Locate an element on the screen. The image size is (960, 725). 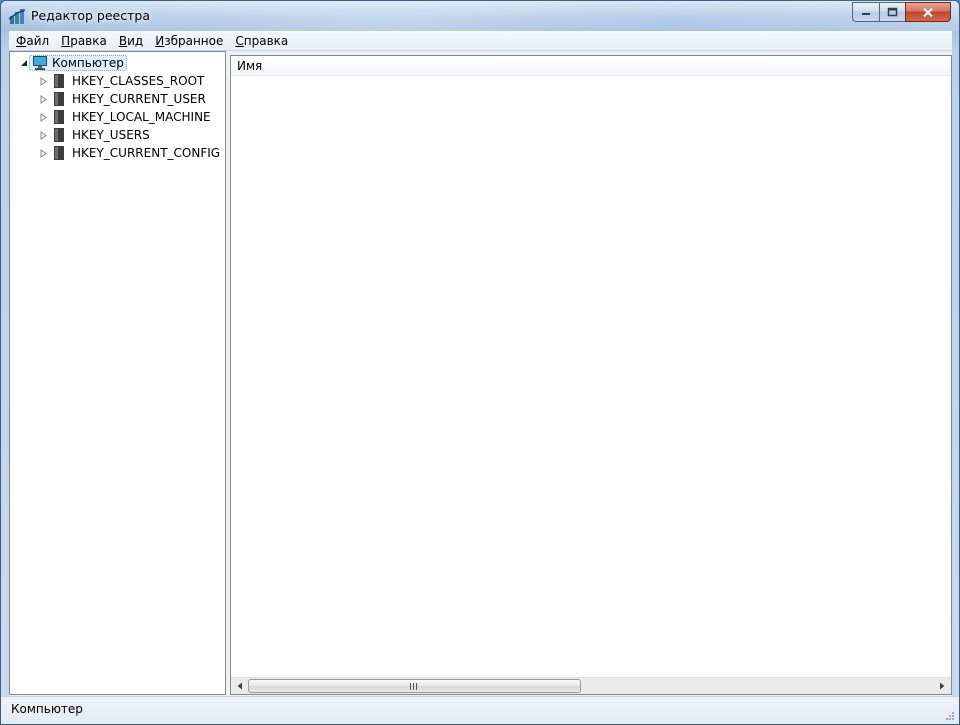
caption-buttons is located at coordinates (901, 12).